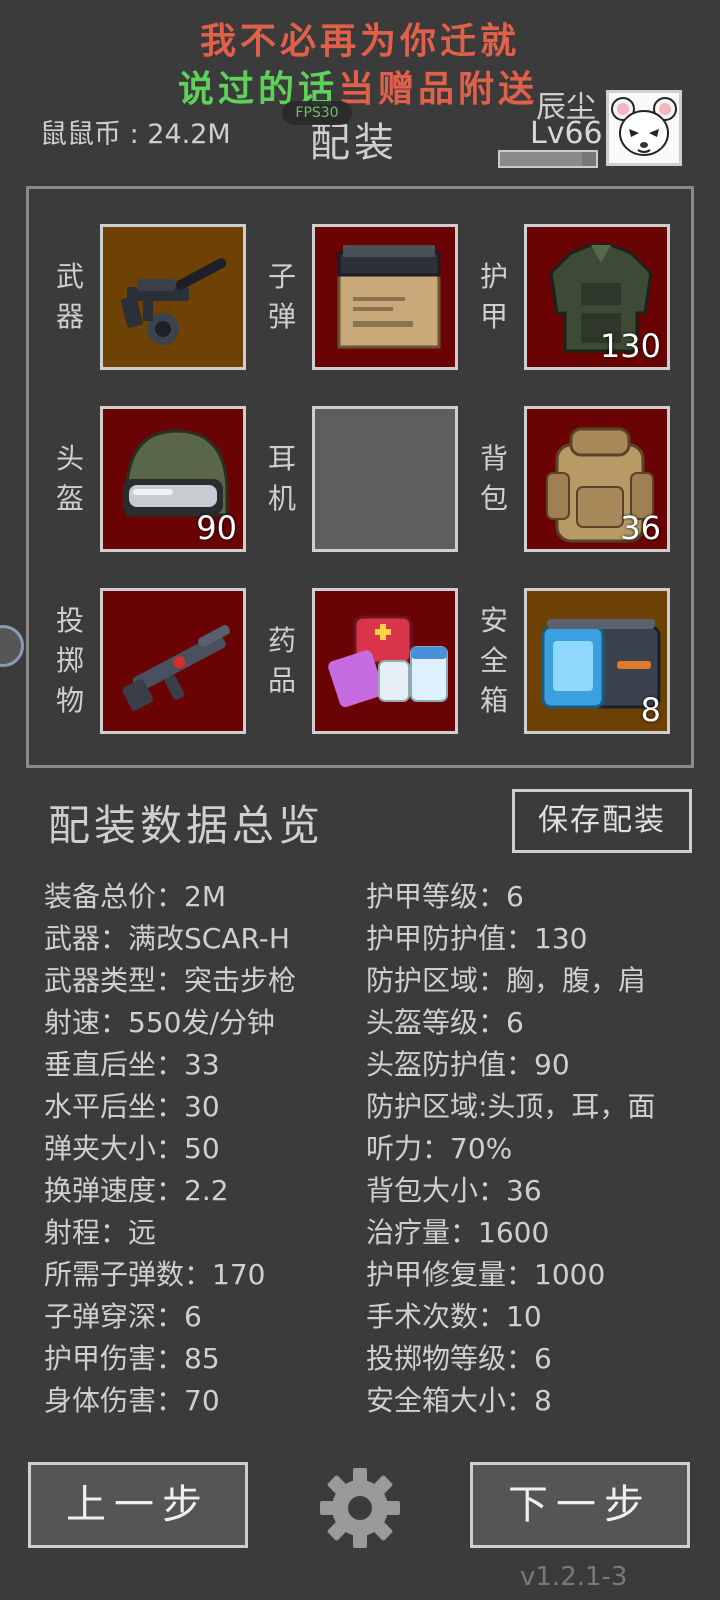 The image size is (720, 1600). Describe the element at coordinates (100, 1232) in the screenshot. I see `stat-range: 射程：远` at that location.